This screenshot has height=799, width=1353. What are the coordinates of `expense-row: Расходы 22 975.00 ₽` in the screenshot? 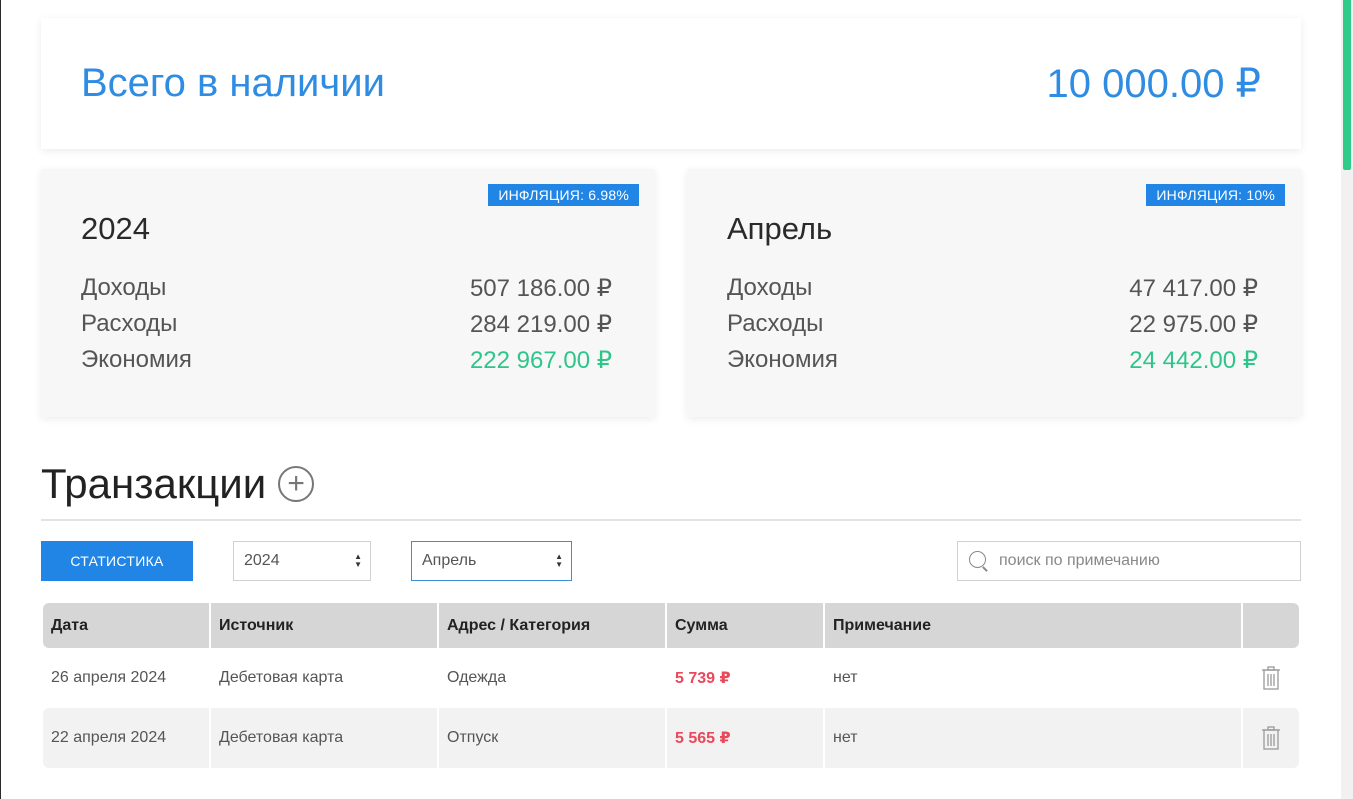 It's located at (992, 324).